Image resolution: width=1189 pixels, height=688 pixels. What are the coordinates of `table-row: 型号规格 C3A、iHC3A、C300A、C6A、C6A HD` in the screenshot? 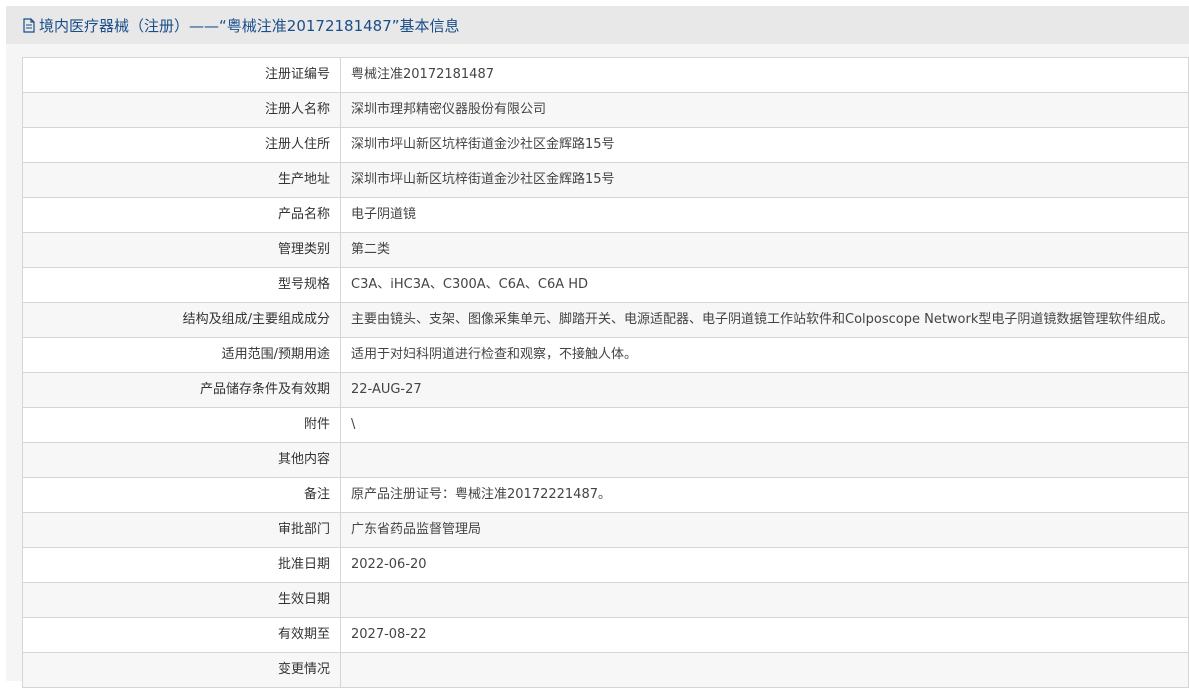 It's located at (605, 285).